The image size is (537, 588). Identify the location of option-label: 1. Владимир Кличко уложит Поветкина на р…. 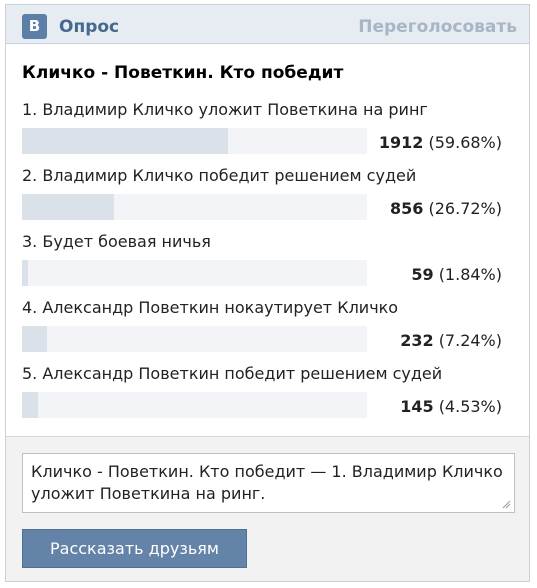
(225, 109).